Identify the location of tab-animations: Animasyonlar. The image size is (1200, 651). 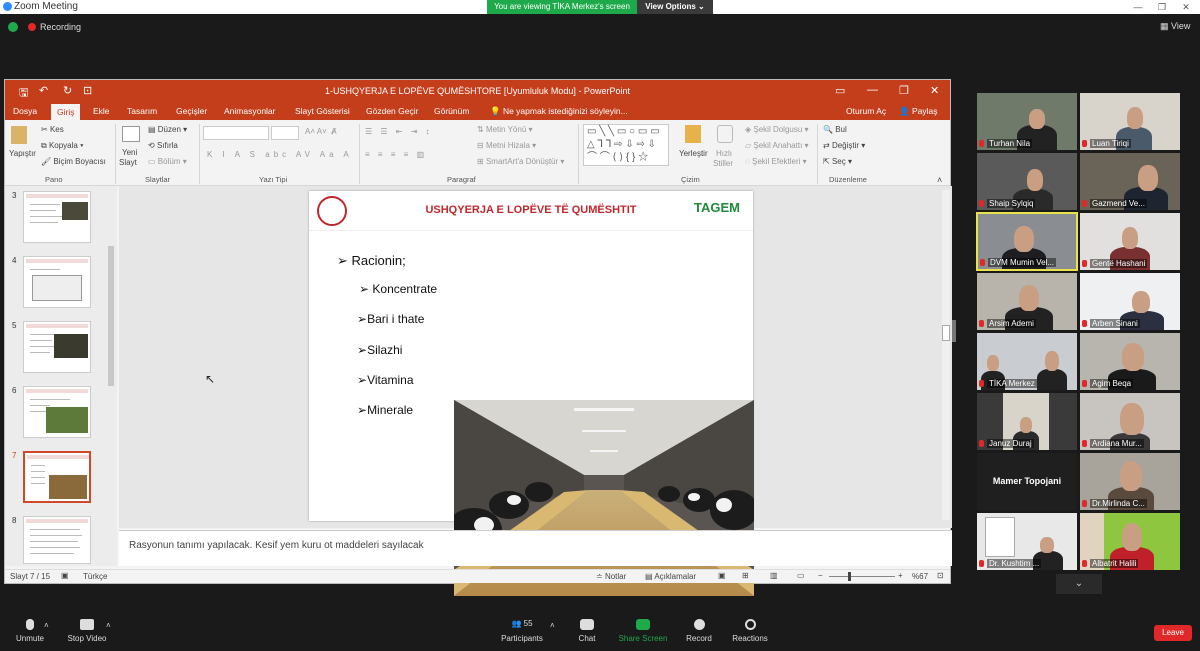
(250, 111).